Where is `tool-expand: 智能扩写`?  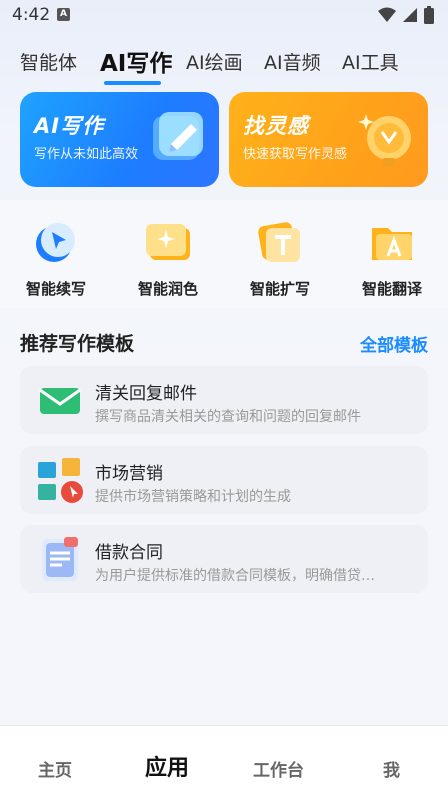
tool-expand: 智能扩写 is located at coordinates (280, 258).